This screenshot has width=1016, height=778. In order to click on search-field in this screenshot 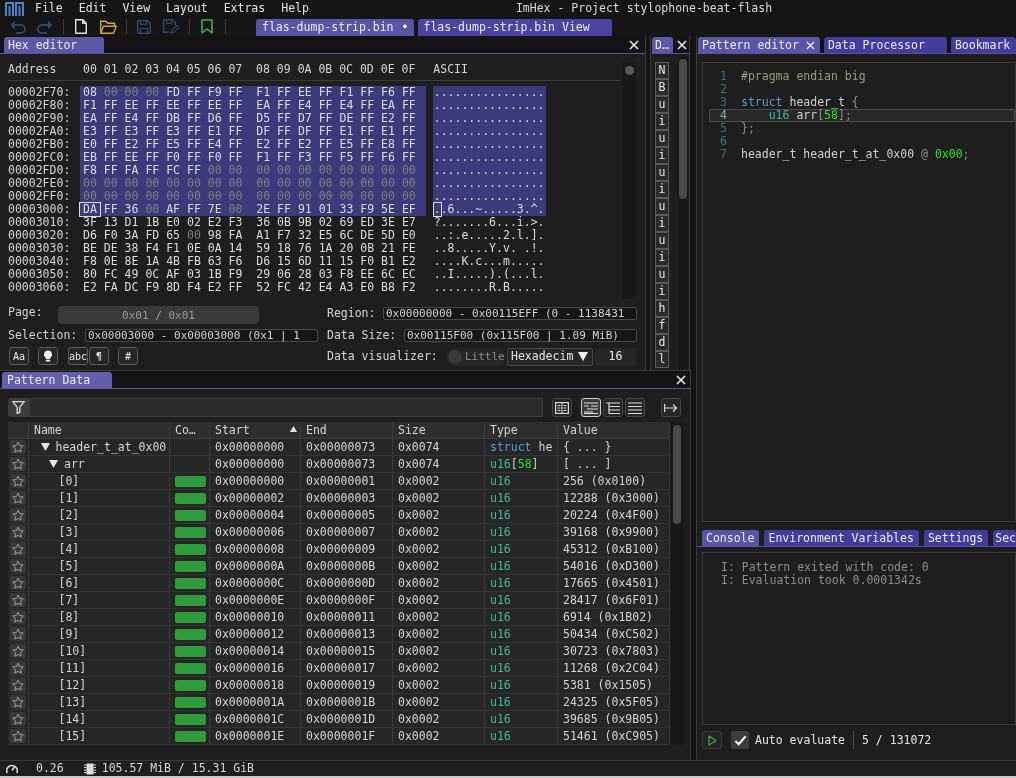, I will do `click(286, 407)`.